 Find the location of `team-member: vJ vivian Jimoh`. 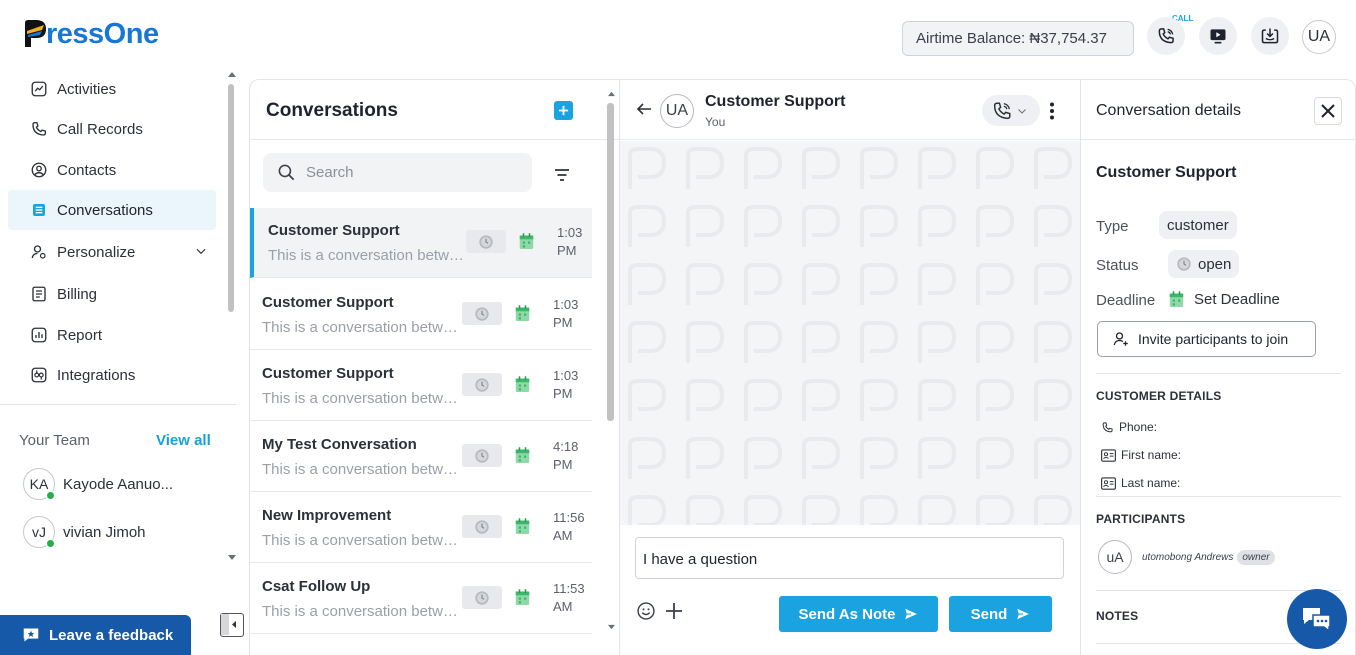

team-member: vJ vivian Jimoh is located at coordinates (84, 532).